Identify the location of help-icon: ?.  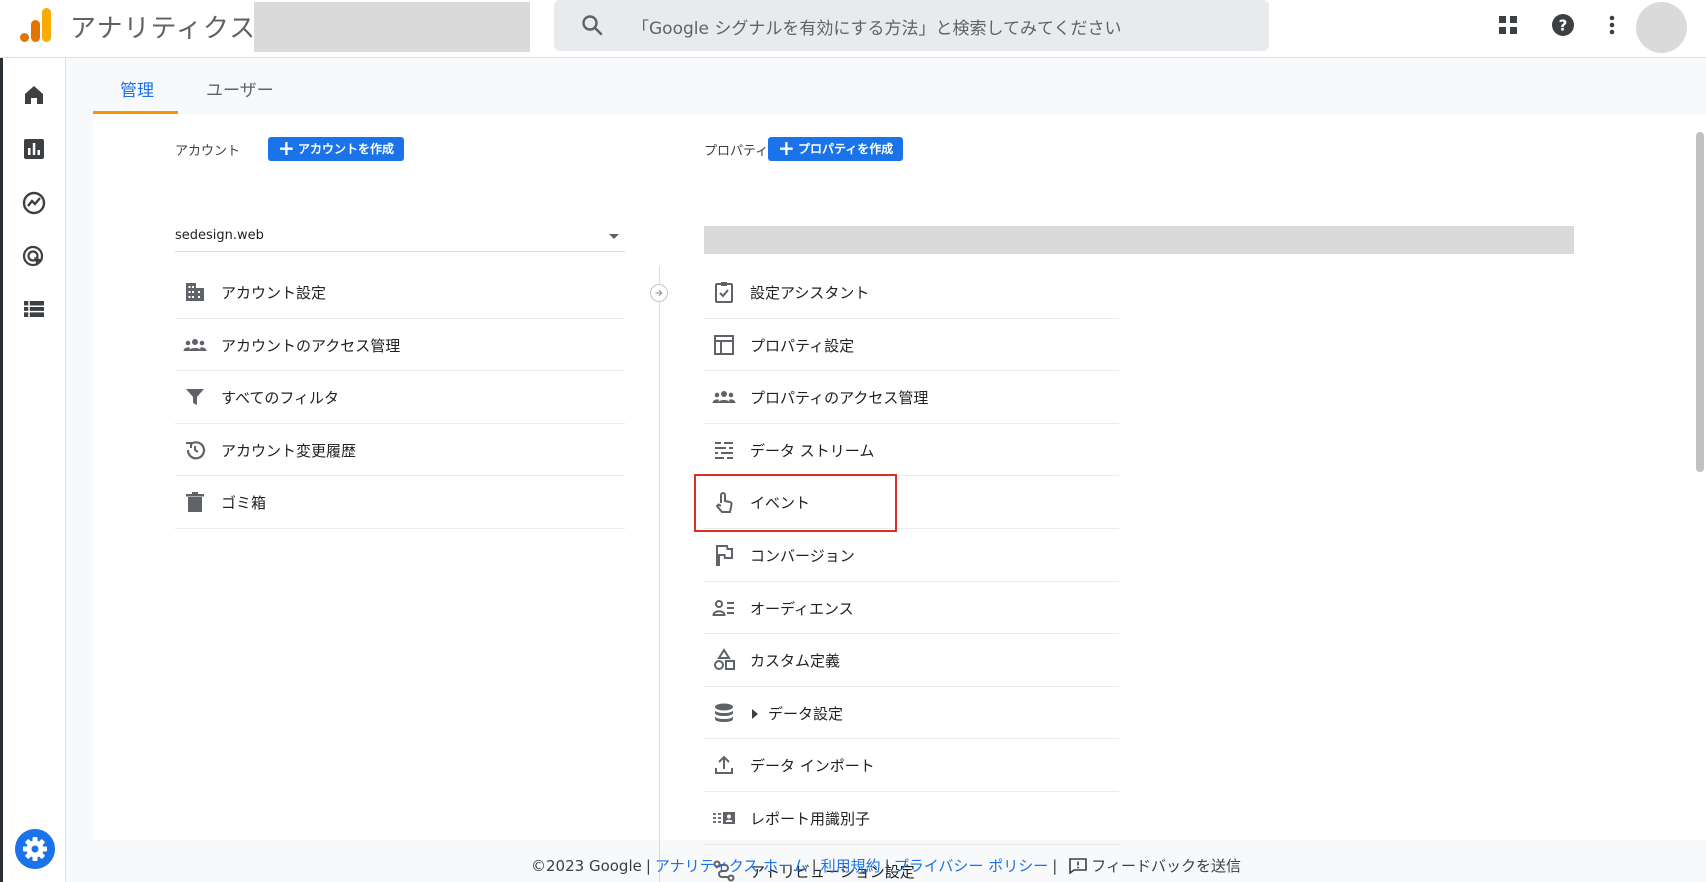
(1563, 25).